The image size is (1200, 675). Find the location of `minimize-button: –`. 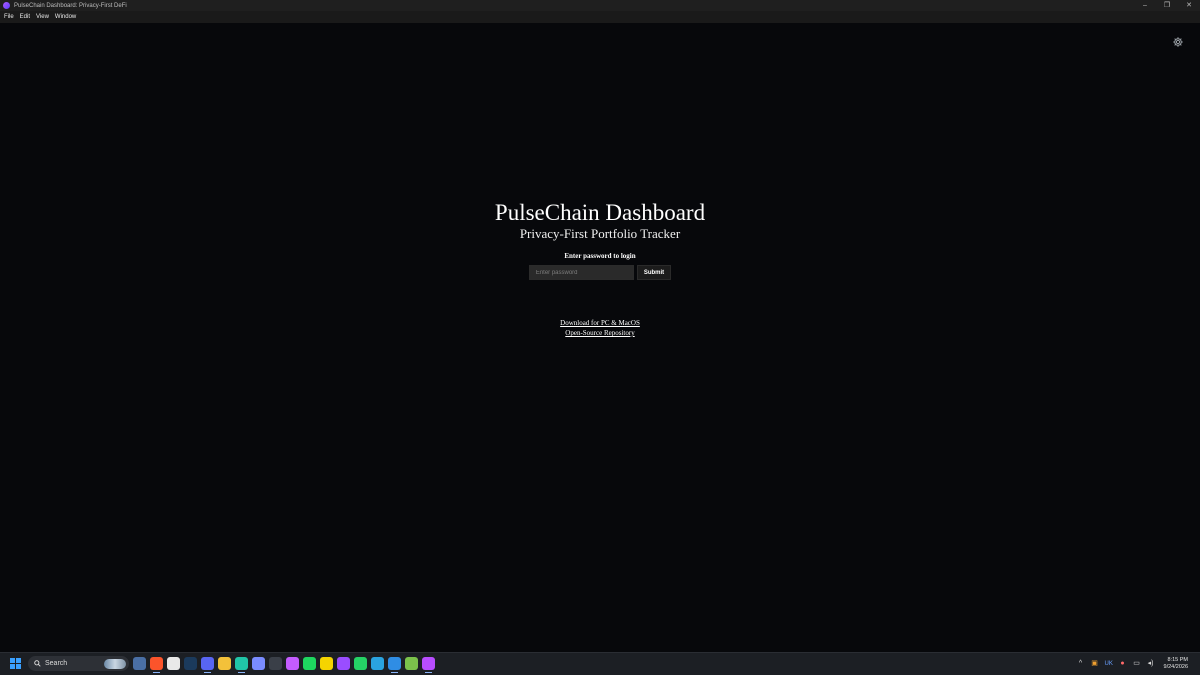

minimize-button: – is located at coordinates (1145, 5).